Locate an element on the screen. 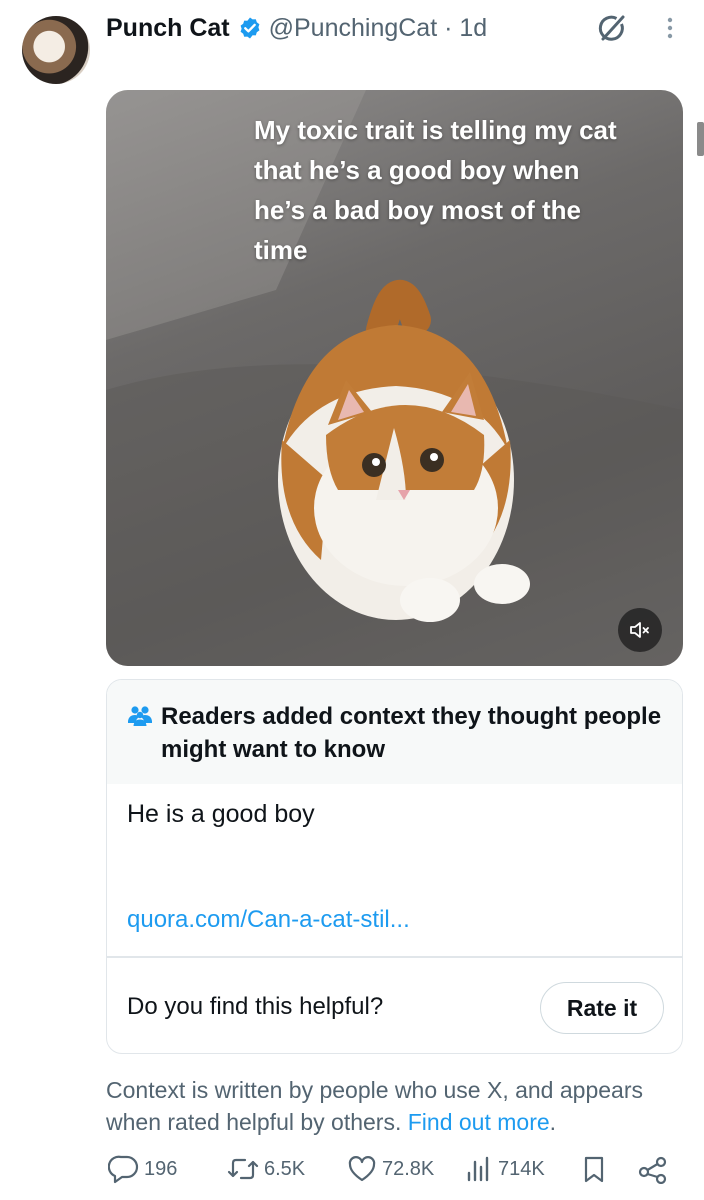 Image resolution: width=704 pixels, height=1200 pixels. repost-count: 6.5K is located at coordinates (285, 1168).